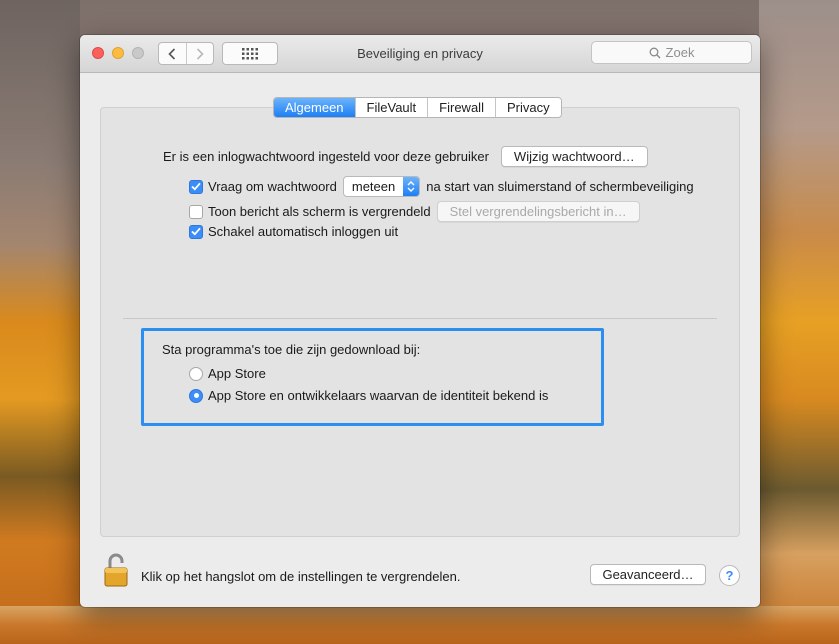 This screenshot has width=839, height=644. Describe the element at coordinates (196, 395) in the screenshot. I see `radio-identified-developers` at that location.